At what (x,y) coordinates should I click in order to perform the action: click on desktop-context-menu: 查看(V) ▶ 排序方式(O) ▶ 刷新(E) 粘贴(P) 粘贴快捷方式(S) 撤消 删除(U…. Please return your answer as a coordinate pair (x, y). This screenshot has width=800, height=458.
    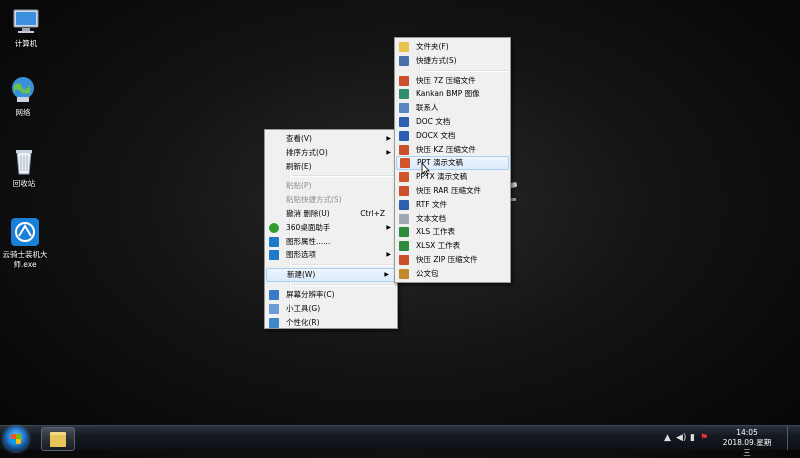
    Looking at the image, I should click on (331, 229).